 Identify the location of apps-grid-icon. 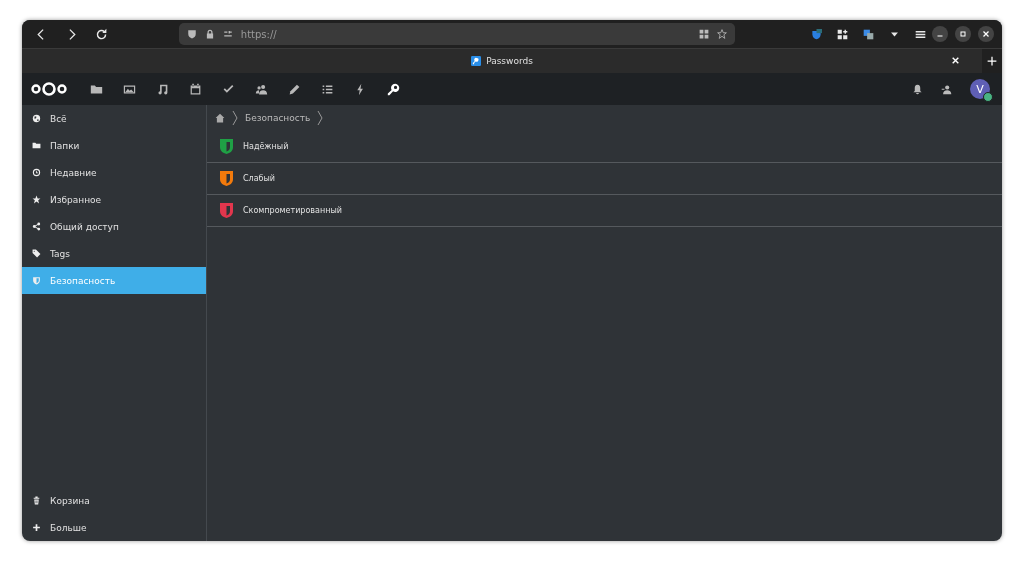
(842, 34).